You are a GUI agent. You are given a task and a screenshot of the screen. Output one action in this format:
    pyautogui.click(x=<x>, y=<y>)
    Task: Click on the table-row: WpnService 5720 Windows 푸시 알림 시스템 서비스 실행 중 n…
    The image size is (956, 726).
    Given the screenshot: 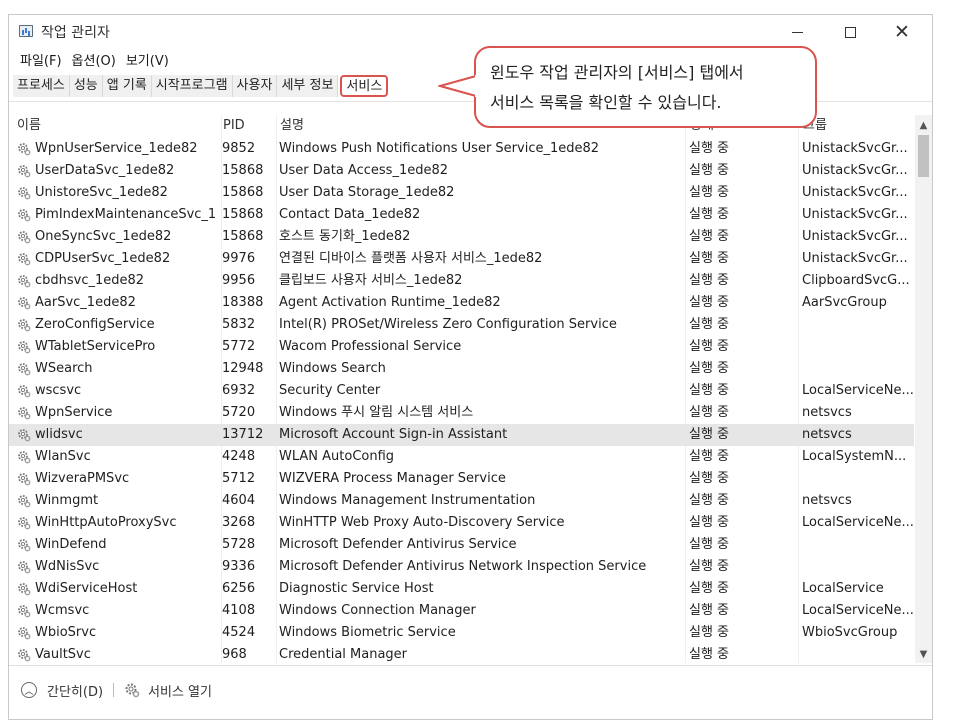 What is the action you would take?
    pyautogui.click(x=461, y=413)
    